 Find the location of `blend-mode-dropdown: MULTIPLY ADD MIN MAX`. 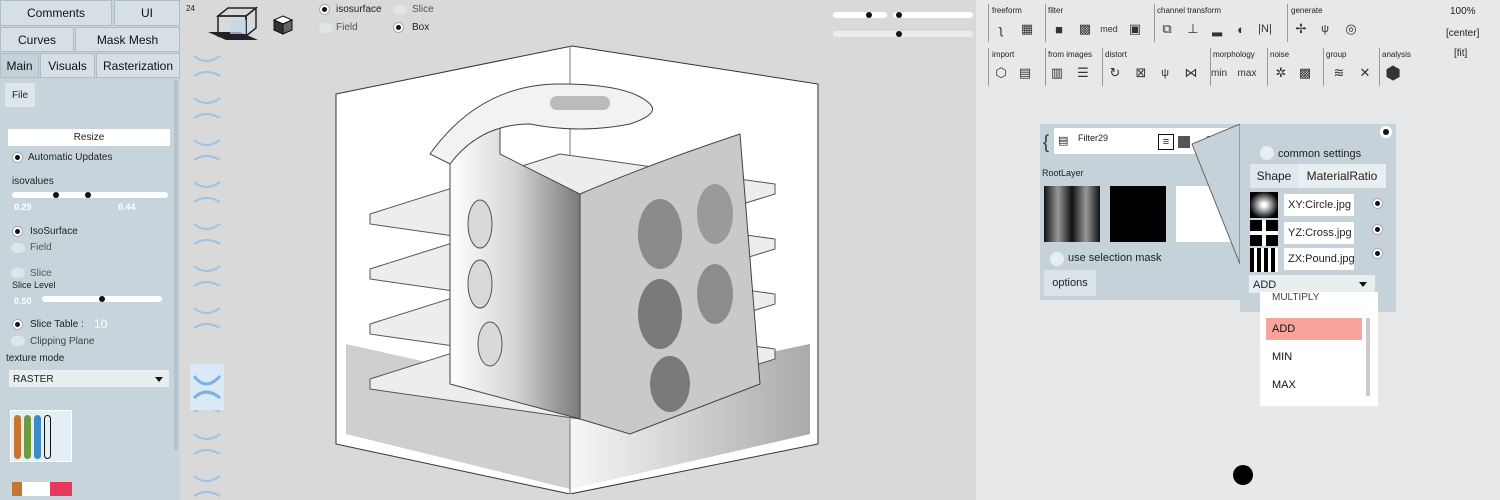

blend-mode-dropdown: MULTIPLY ADD MIN MAX is located at coordinates (1319, 349).